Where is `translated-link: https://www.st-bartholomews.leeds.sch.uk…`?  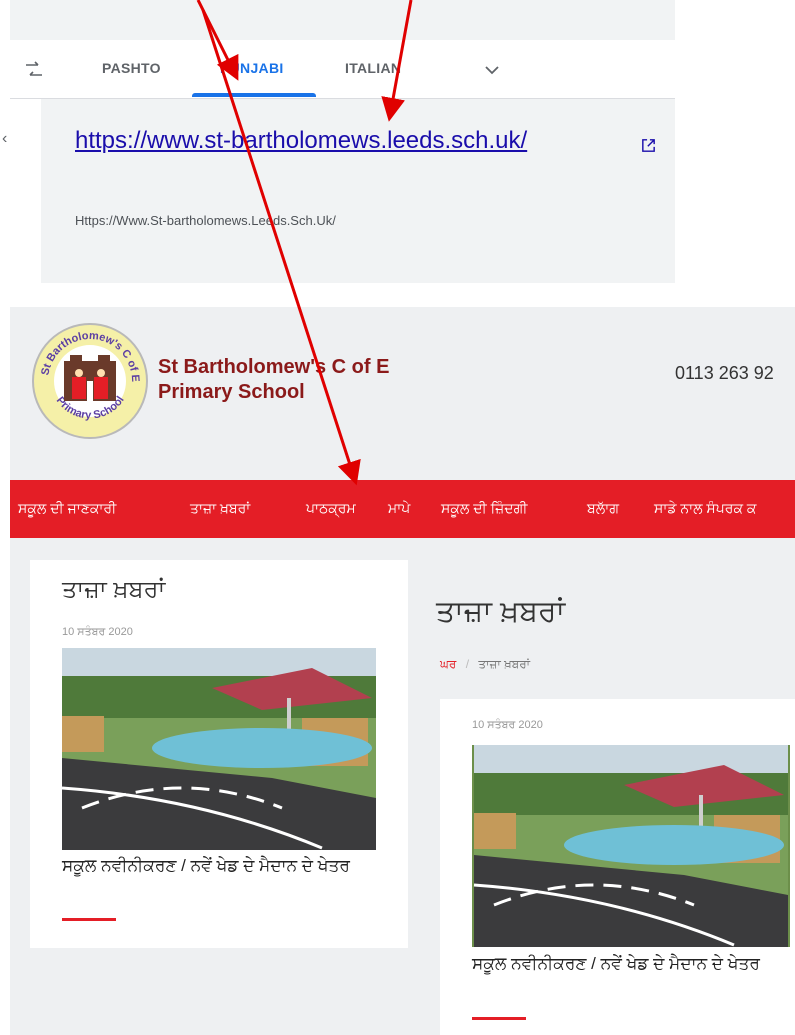
translated-link: https://www.st-bartholomews.leeds.sch.uk… is located at coordinates (301, 141).